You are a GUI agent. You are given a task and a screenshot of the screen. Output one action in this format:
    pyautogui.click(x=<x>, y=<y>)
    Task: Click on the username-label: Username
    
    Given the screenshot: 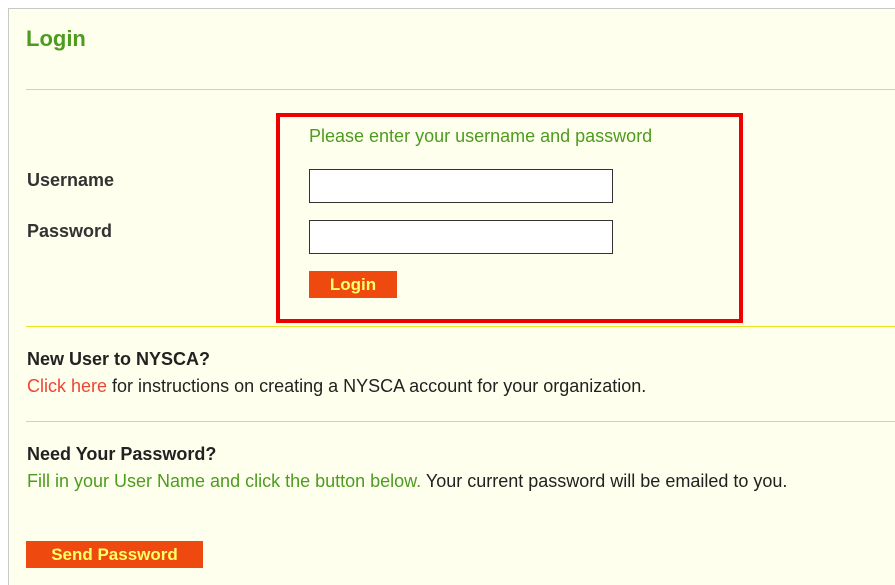 What is the action you would take?
    pyautogui.click(x=71, y=180)
    